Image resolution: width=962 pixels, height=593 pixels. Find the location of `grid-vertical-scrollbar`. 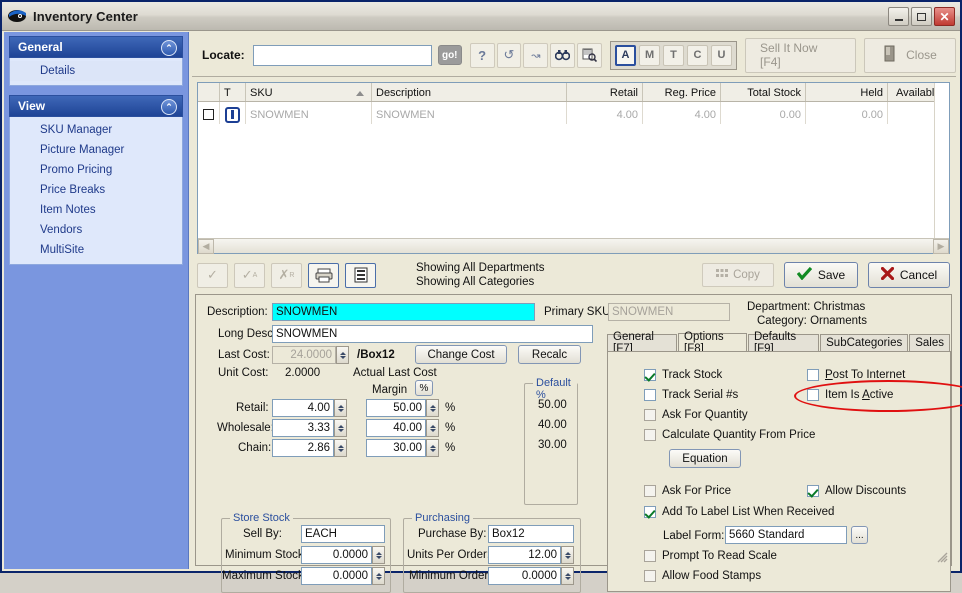

grid-vertical-scrollbar is located at coordinates (941, 160).